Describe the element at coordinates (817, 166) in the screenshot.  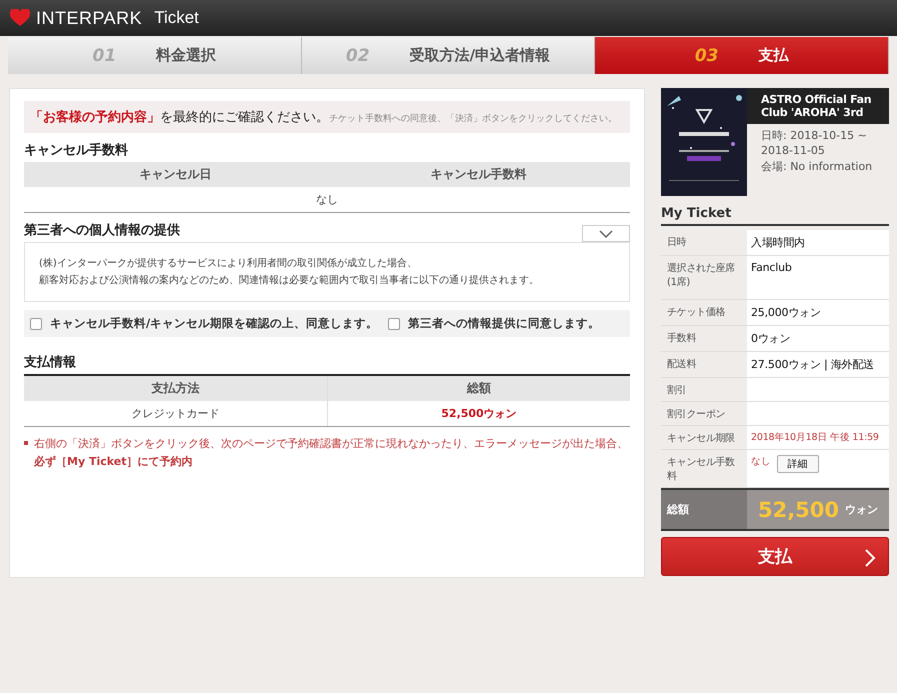
I see `event-venue: 会場: No information` at that location.